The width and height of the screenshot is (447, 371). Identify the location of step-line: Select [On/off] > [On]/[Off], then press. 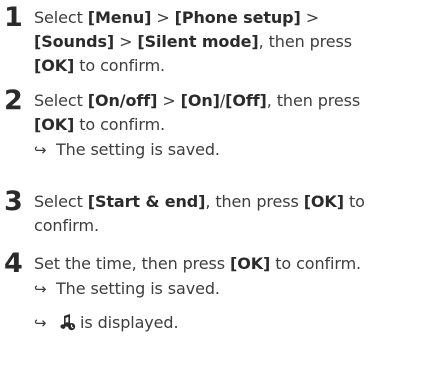
(197, 100).